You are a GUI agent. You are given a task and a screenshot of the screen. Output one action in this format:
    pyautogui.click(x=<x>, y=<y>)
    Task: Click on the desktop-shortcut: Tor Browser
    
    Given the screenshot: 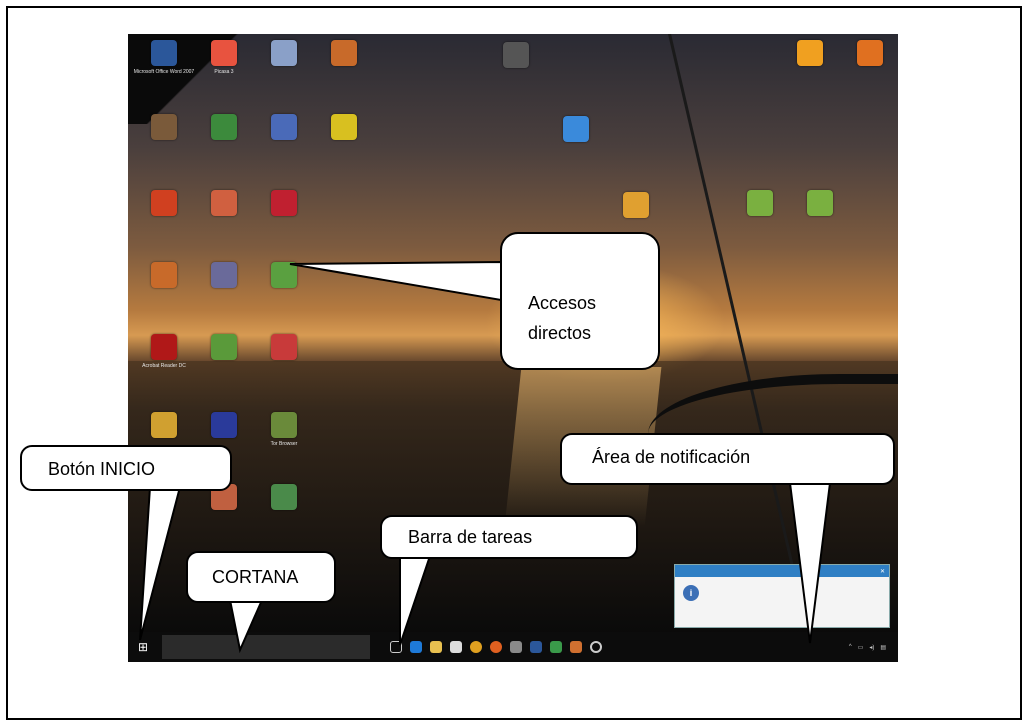 What is the action you would take?
    pyautogui.click(x=284, y=442)
    